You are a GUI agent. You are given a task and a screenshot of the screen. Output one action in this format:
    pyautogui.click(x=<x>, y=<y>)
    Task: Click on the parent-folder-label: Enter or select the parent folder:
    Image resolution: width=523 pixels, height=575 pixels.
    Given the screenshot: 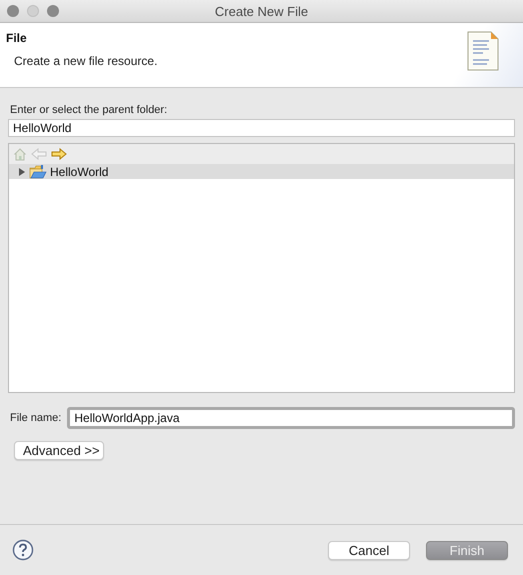 What is the action you would take?
    pyautogui.click(x=89, y=110)
    